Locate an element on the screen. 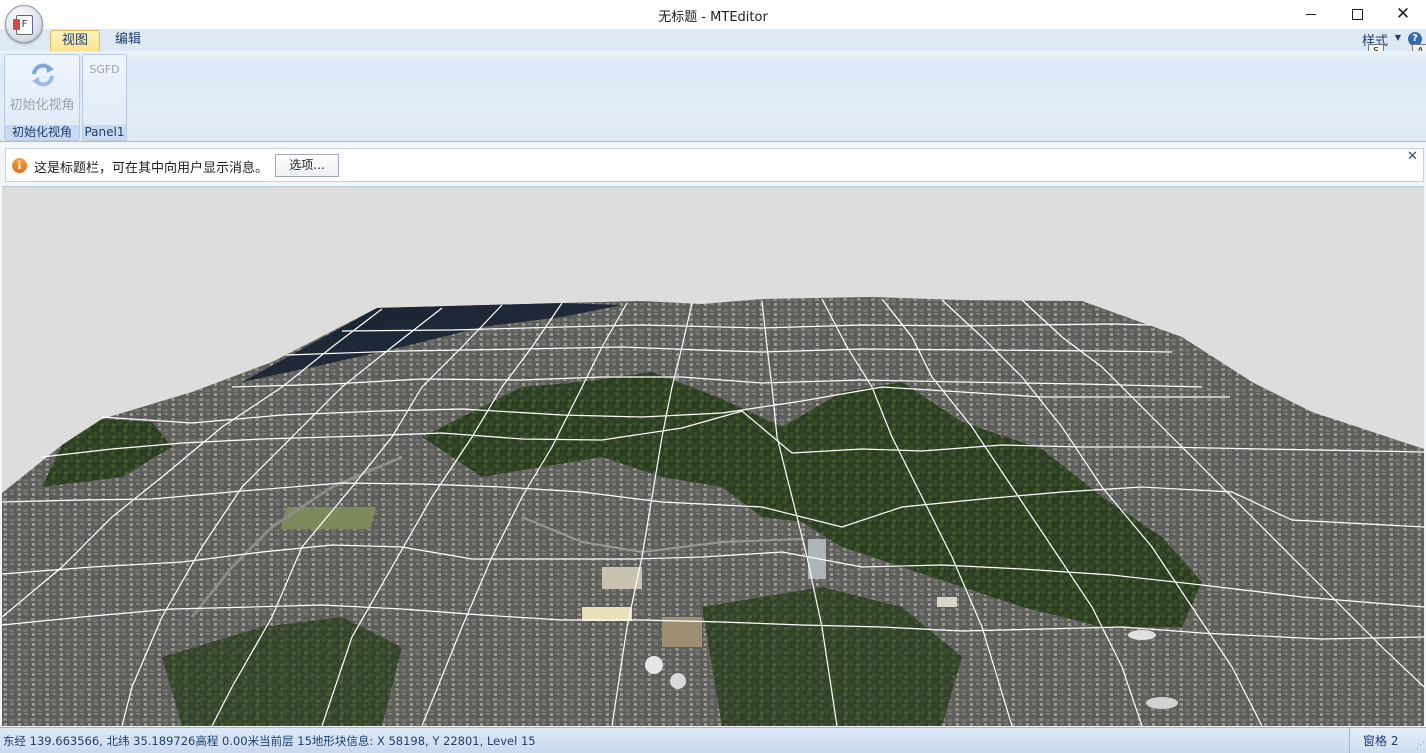 This screenshot has width=1426, height=753. level-value: 15 is located at coordinates (304, 741).